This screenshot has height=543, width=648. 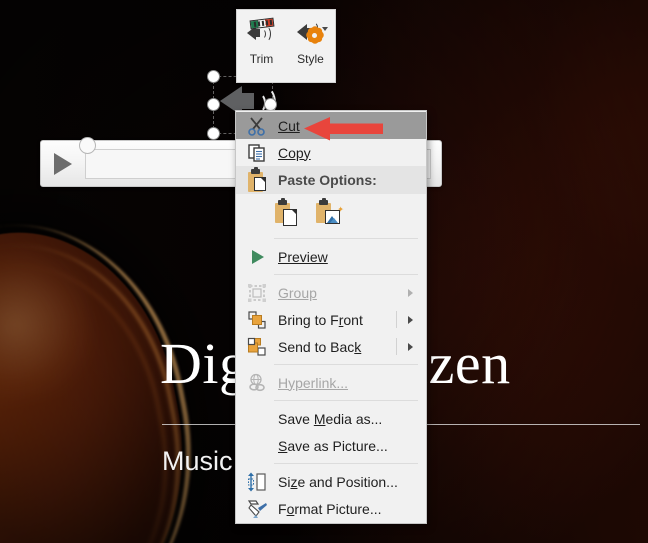 What do you see at coordinates (320, 319) in the screenshot?
I see `menu-item-label-bring-to-front: Bring to Front` at bounding box center [320, 319].